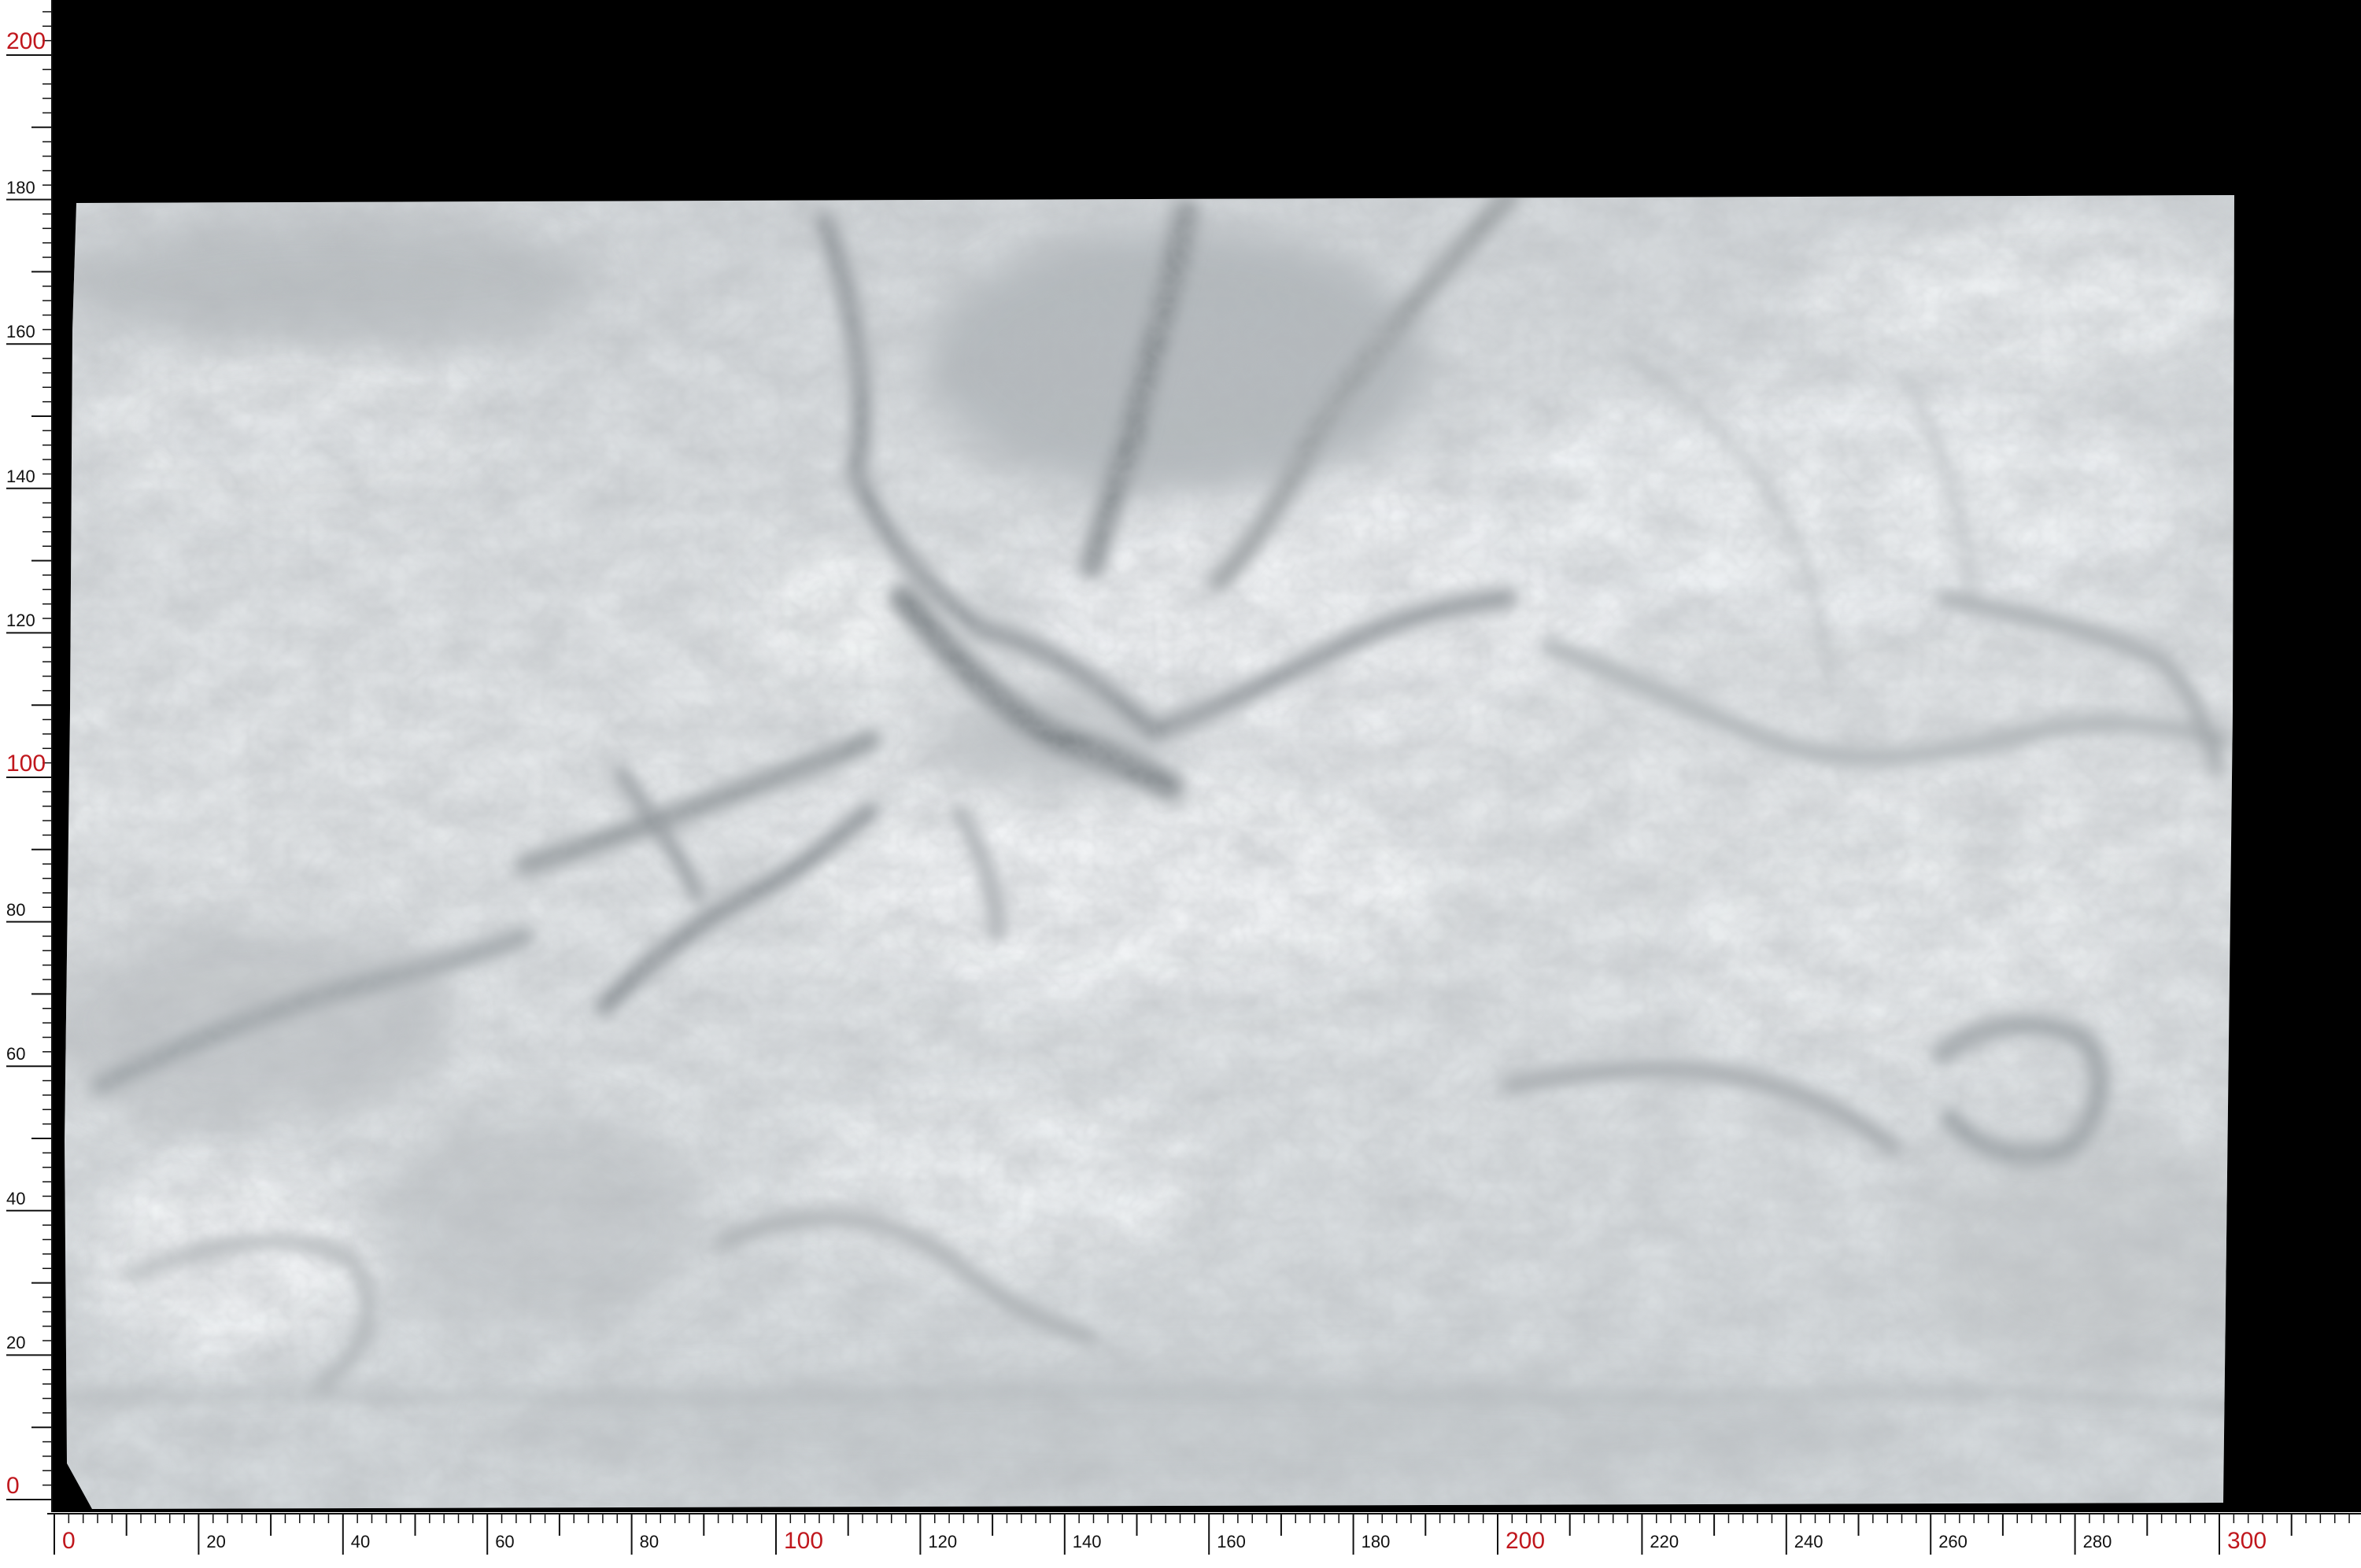 The image size is (2361, 1568). What do you see at coordinates (2097, 1542) in the screenshot?
I see `ruler-label: 280` at bounding box center [2097, 1542].